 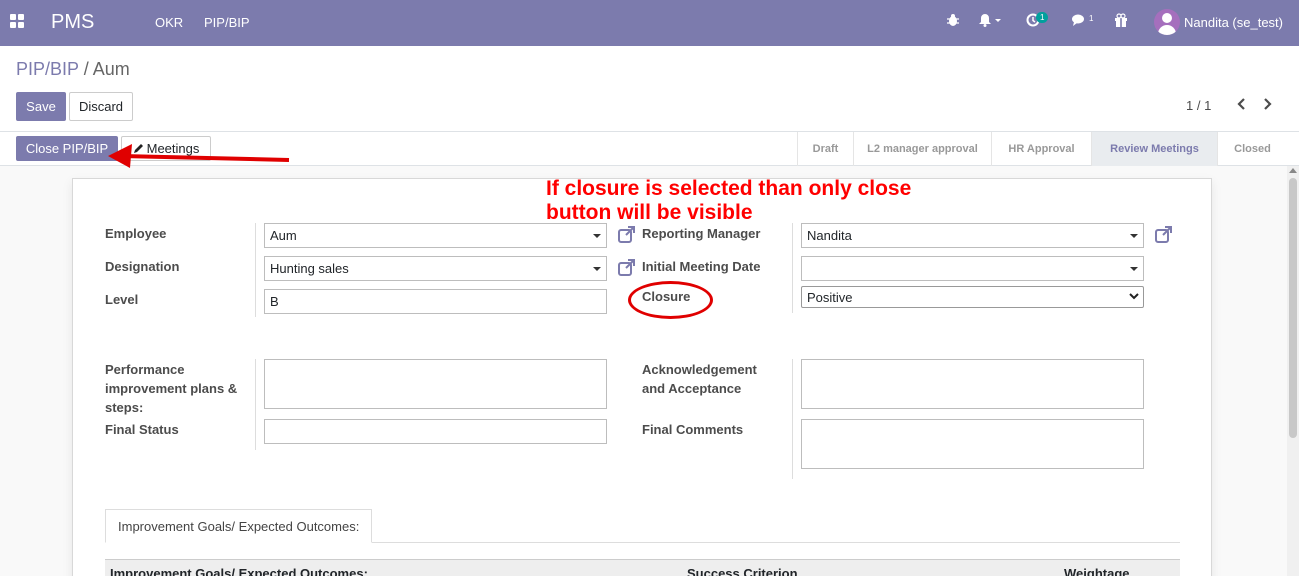 What do you see at coordinates (972, 235) in the screenshot?
I see `reporting-manager-select: Nandita` at bounding box center [972, 235].